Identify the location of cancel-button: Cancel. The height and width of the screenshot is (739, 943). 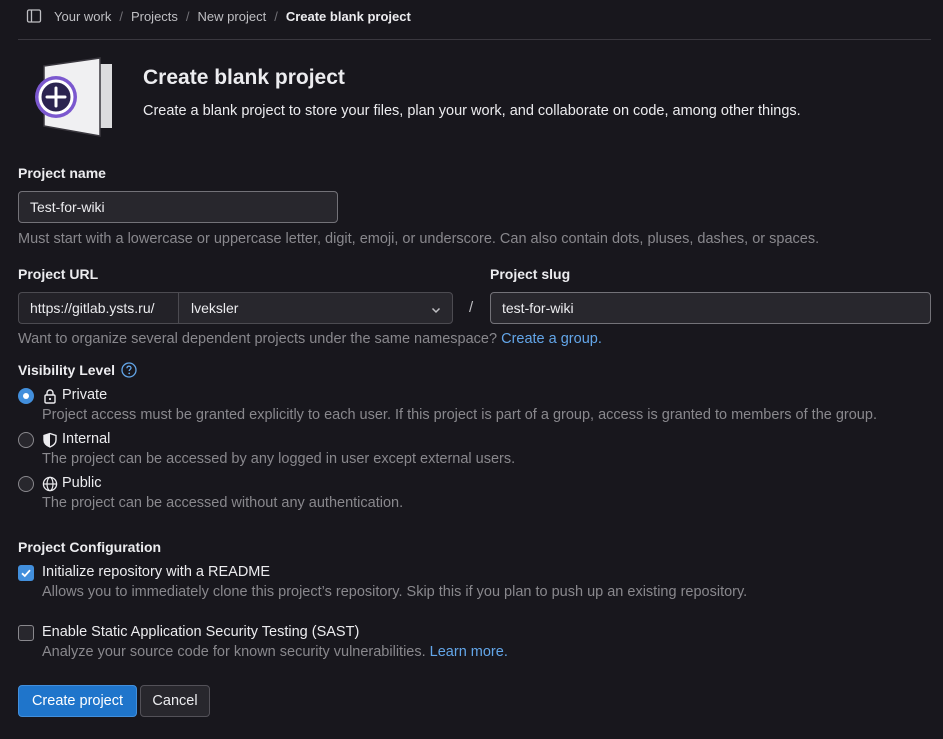
(175, 701).